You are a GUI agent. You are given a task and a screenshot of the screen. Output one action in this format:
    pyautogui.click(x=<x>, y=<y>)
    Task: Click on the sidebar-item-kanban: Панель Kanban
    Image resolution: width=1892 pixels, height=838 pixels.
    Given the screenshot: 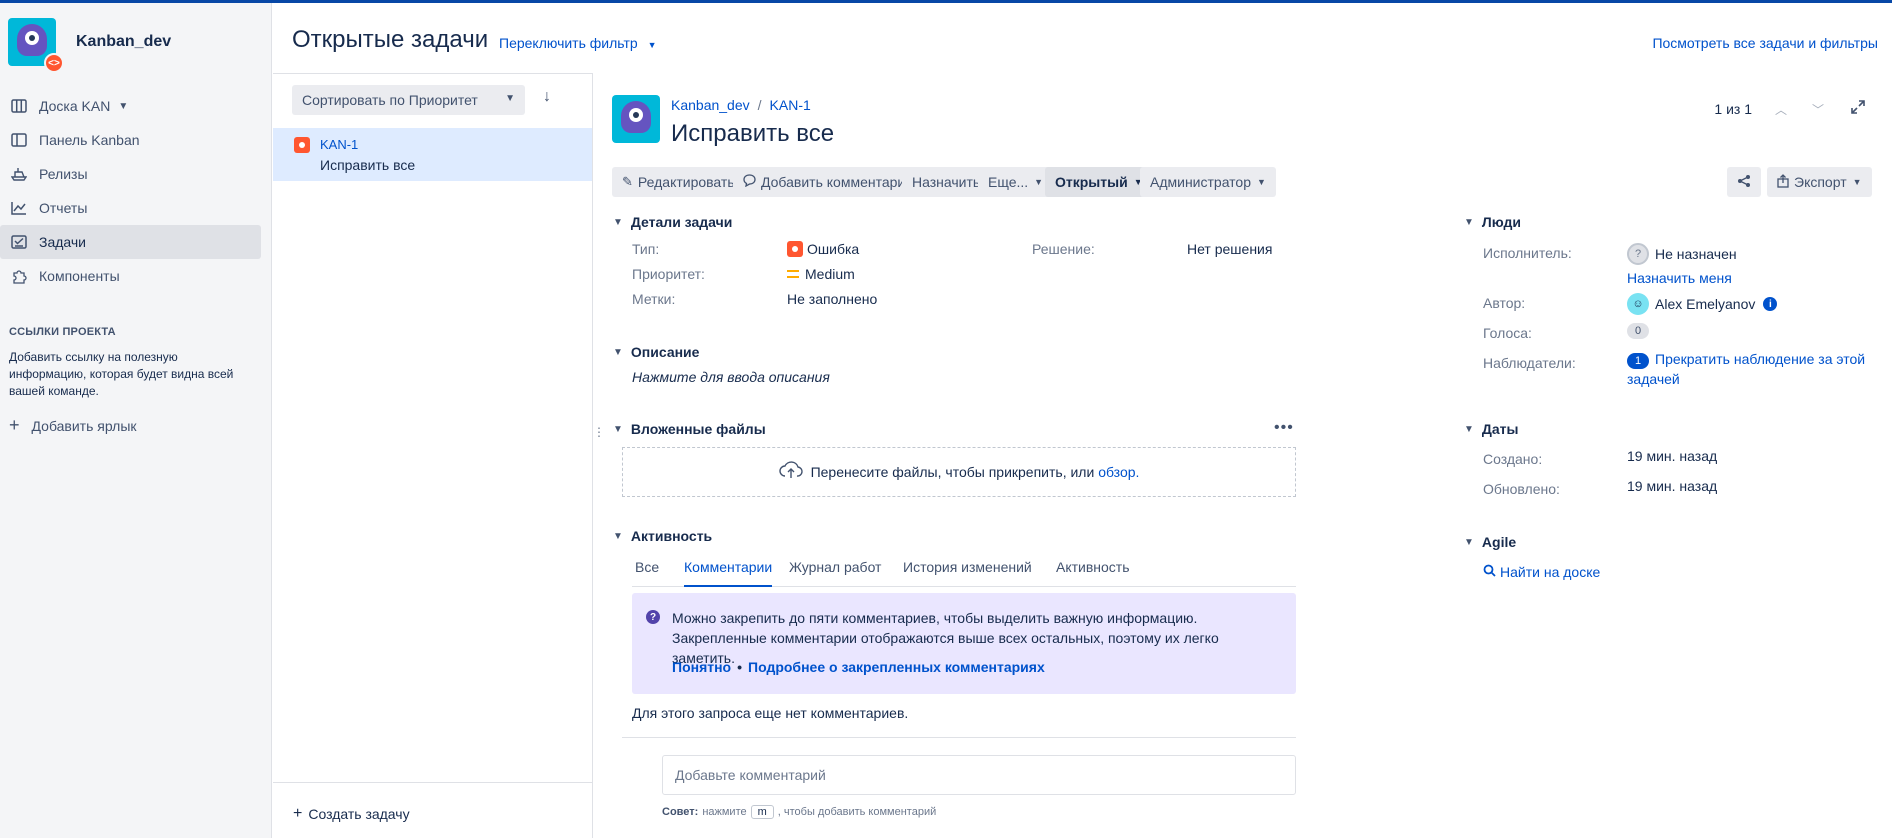 What is the action you would take?
    pyautogui.click(x=130, y=140)
    